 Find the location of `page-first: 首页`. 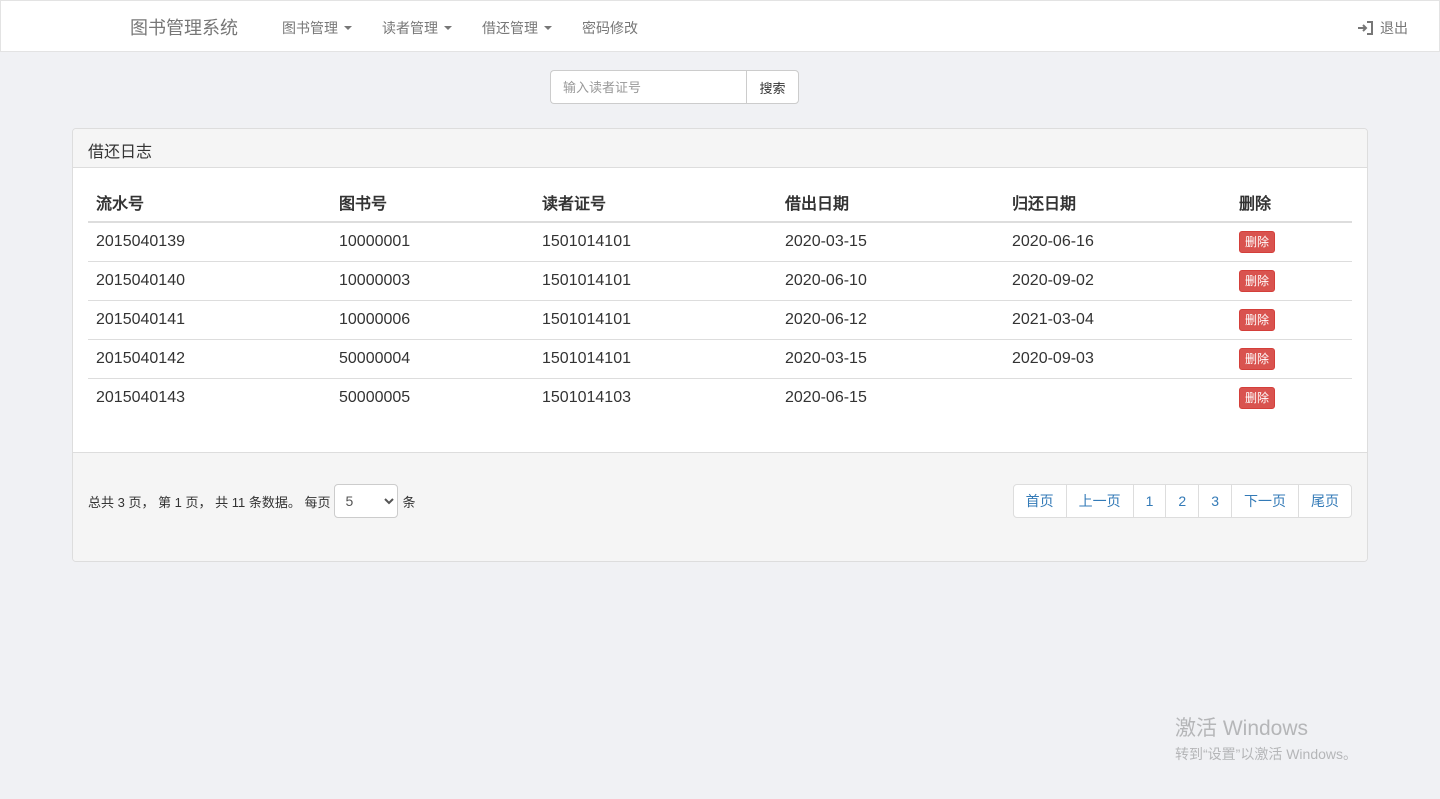

page-first: 首页 is located at coordinates (1039, 501).